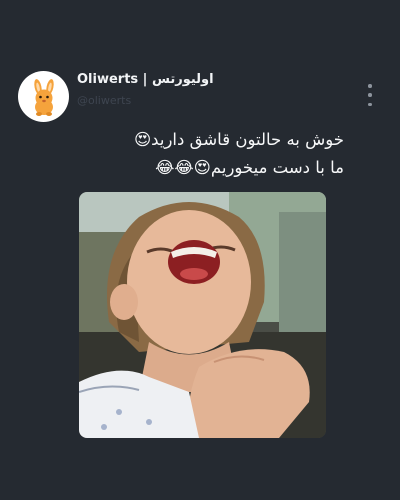 This screenshot has height=500, width=400. What do you see at coordinates (370, 95) in the screenshot?
I see `more-options-button` at bounding box center [370, 95].